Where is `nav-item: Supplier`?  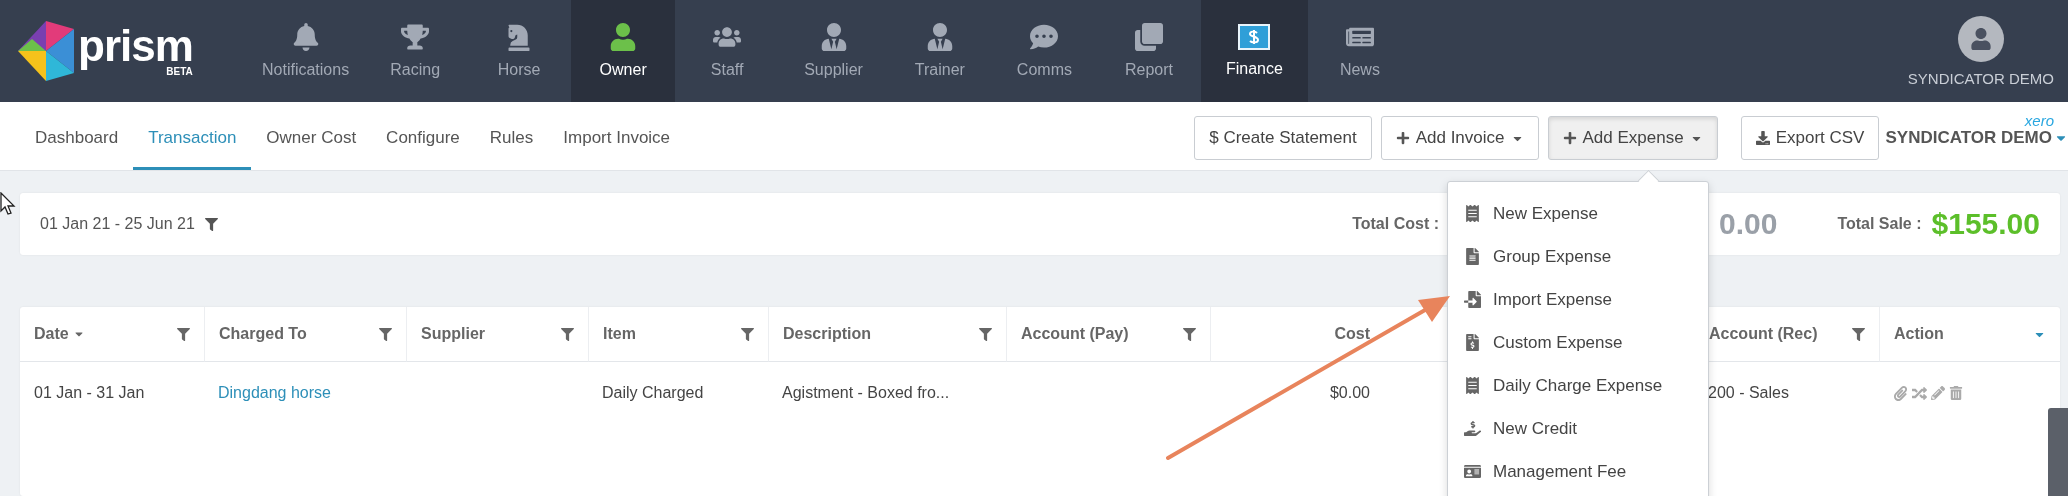 nav-item: Supplier is located at coordinates (833, 51).